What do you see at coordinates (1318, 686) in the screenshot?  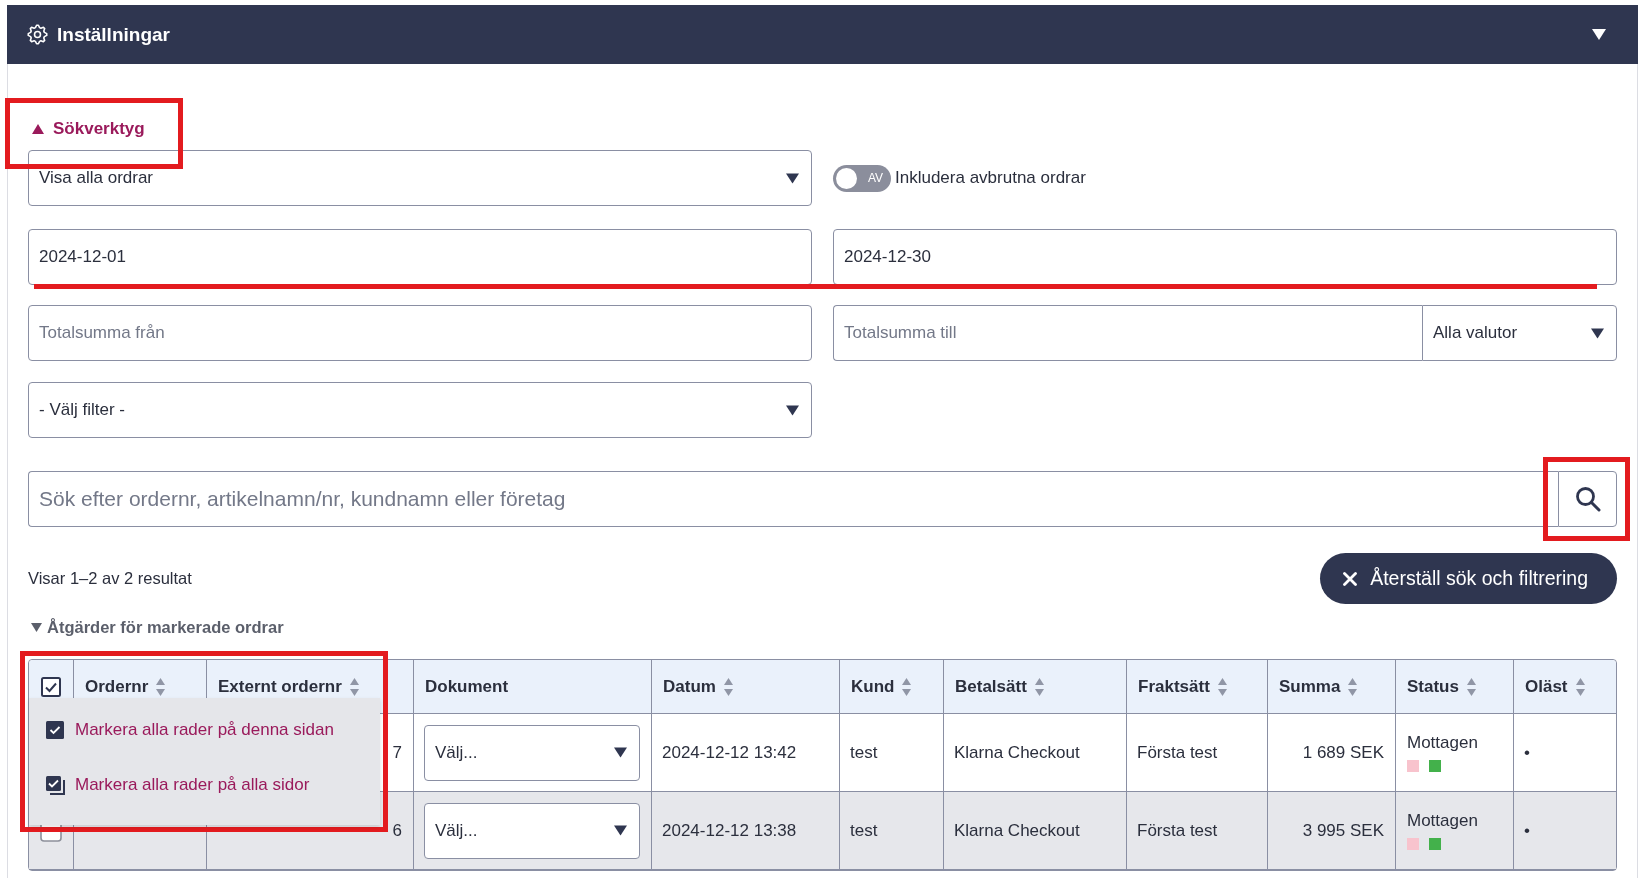 I see `column-header: Summa` at bounding box center [1318, 686].